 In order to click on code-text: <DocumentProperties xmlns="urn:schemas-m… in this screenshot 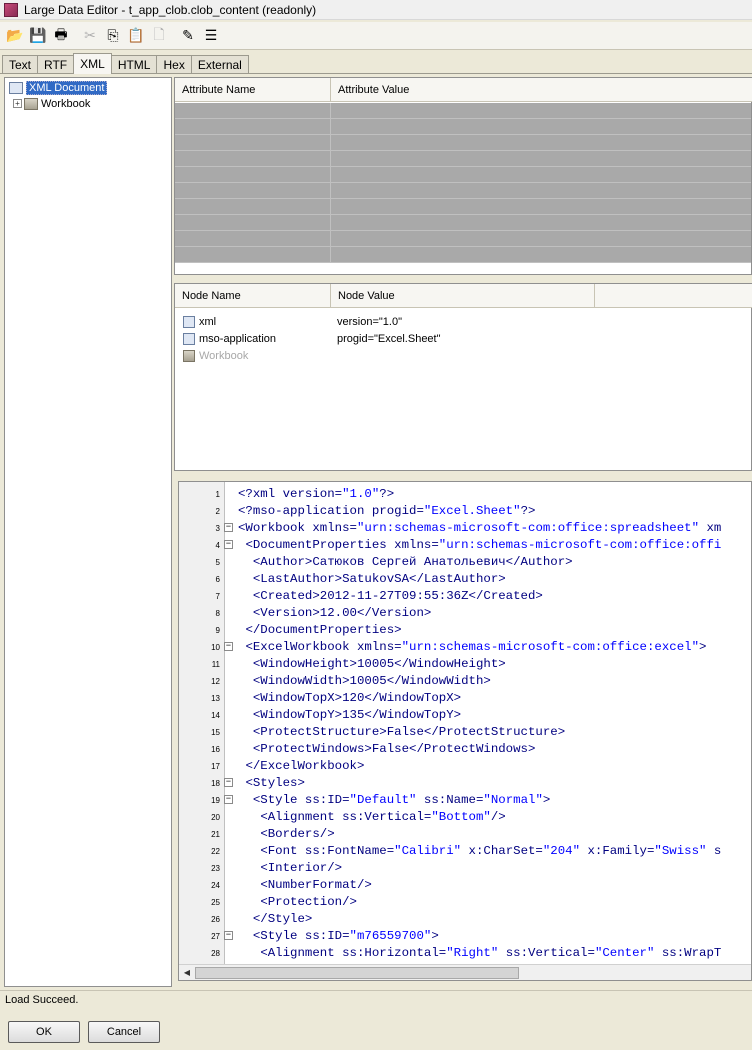, I will do `click(483, 545)`.